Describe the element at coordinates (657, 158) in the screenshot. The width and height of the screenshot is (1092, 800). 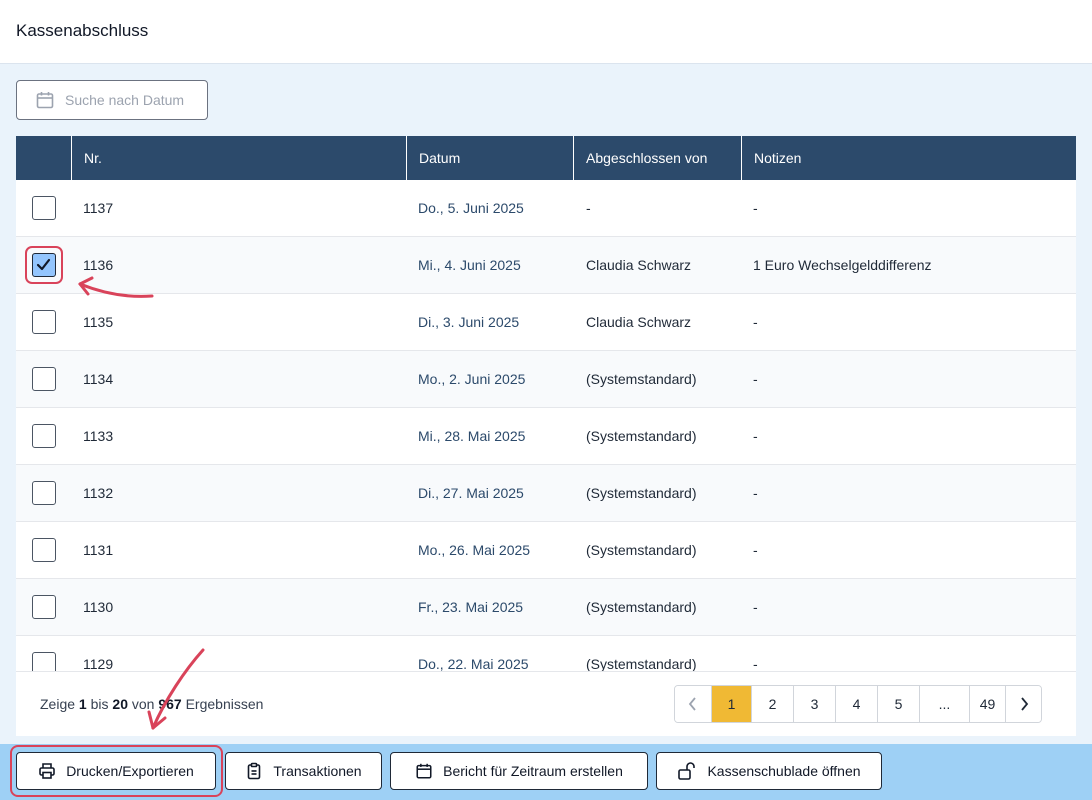
I see `header-abgeschlossen-von: Abgeschlossen von` at that location.